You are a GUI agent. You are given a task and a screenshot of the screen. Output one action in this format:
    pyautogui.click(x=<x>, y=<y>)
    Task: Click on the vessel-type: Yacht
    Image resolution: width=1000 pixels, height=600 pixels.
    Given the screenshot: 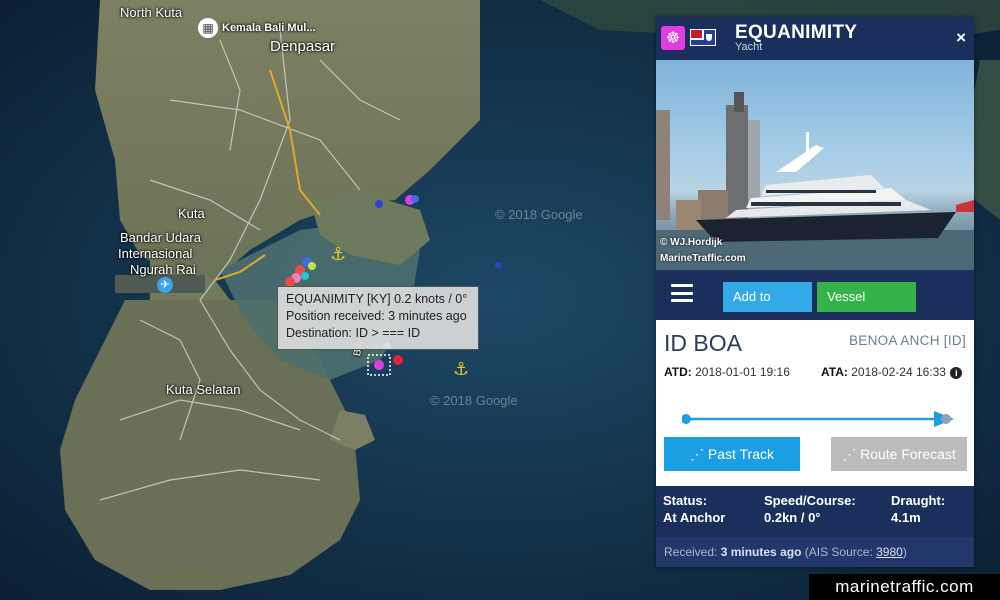 What is the action you would take?
    pyautogui.click(x=749, y=47)
    